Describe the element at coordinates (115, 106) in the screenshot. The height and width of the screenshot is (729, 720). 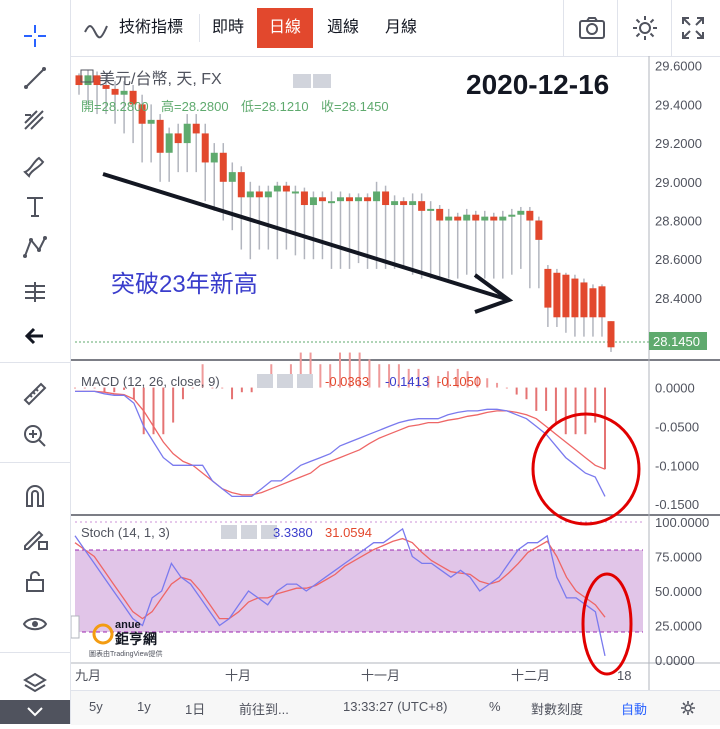
I see `open-value: 開=28.2800` at that location.